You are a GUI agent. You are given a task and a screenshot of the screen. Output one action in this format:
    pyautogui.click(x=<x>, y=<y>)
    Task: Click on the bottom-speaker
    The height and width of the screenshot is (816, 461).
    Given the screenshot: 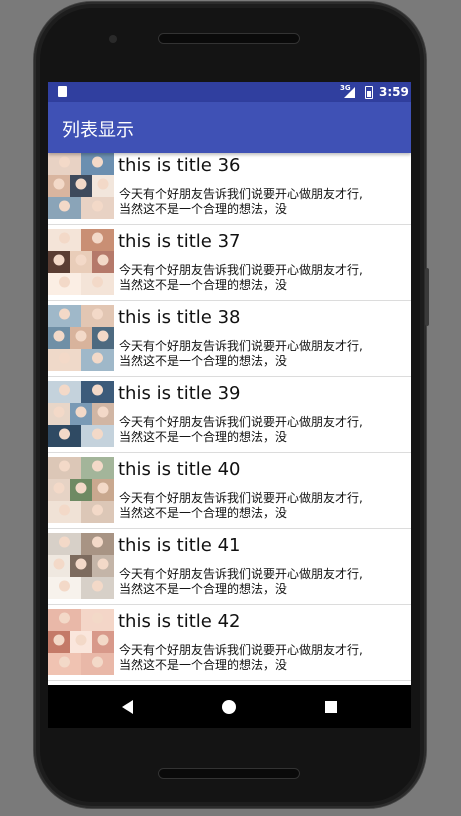 What is the action you would take?
    pyautogui.click(x=229, y=773)
    